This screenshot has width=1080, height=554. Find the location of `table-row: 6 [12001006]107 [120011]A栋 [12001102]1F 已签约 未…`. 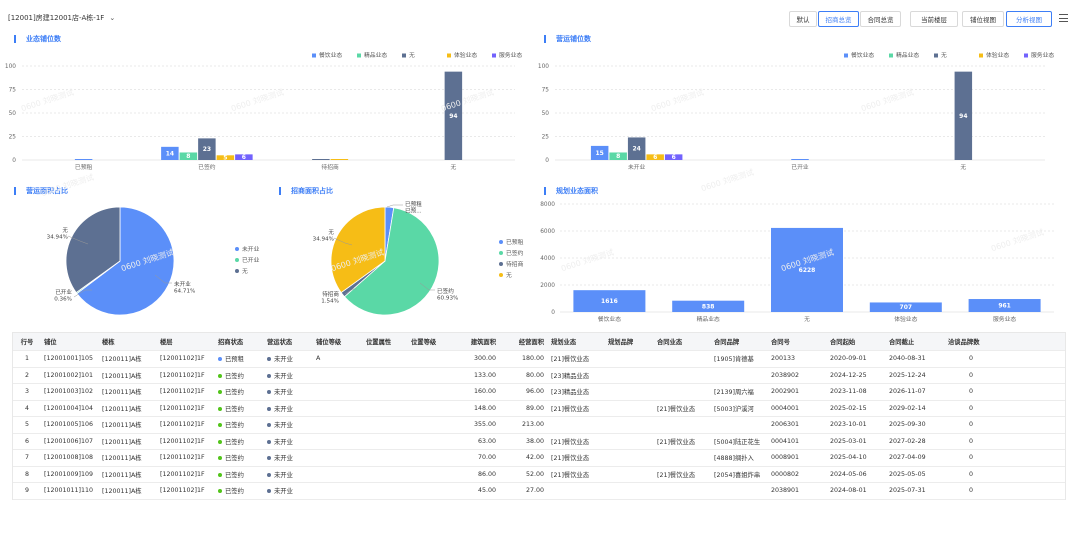

table-row: 6 [12001006]107 [120011]A栋 [12001102]1F 已签约 未… is located at coordinates (539, 442).